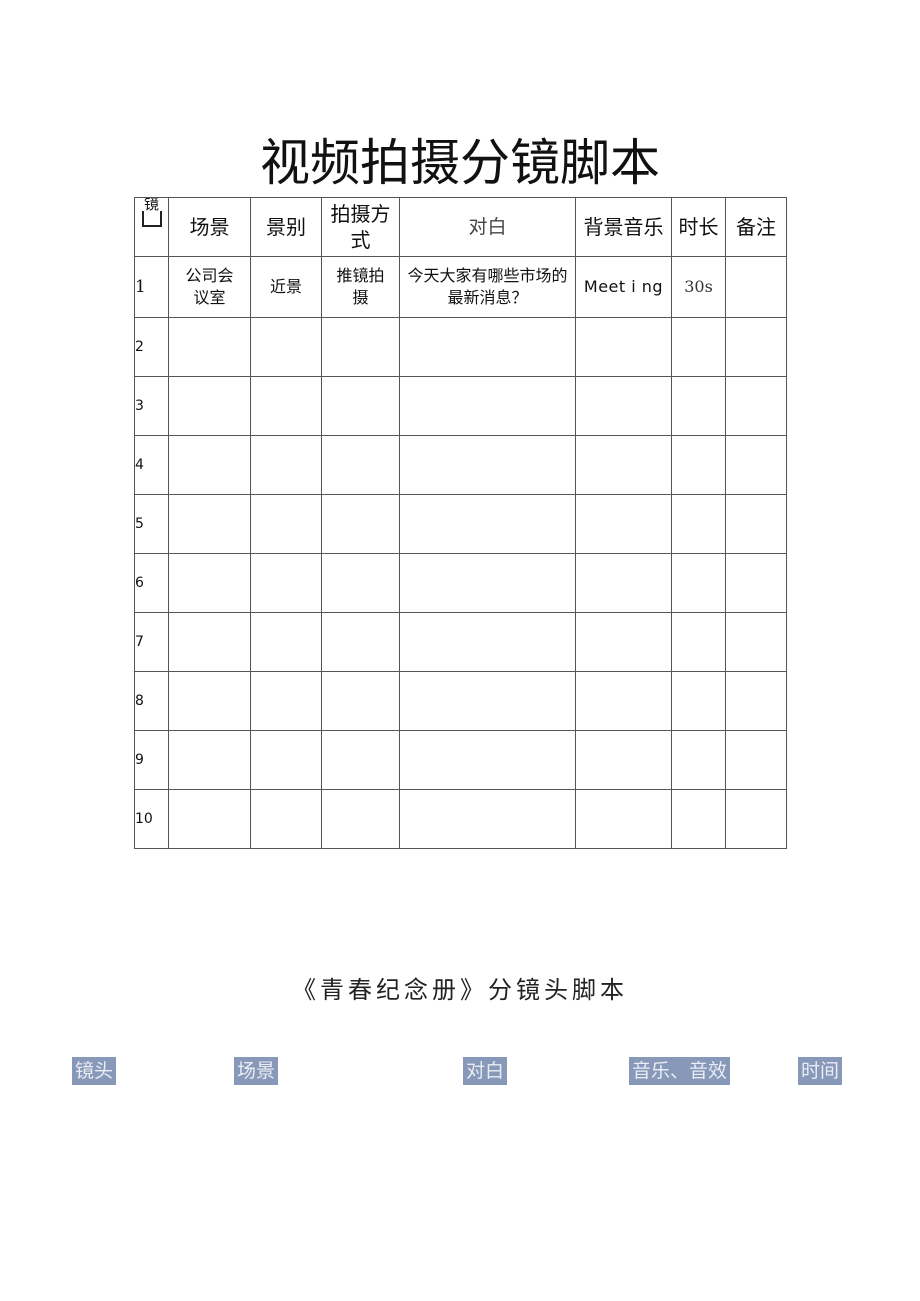  I want to click on row-number: 5, so click(151, 524).